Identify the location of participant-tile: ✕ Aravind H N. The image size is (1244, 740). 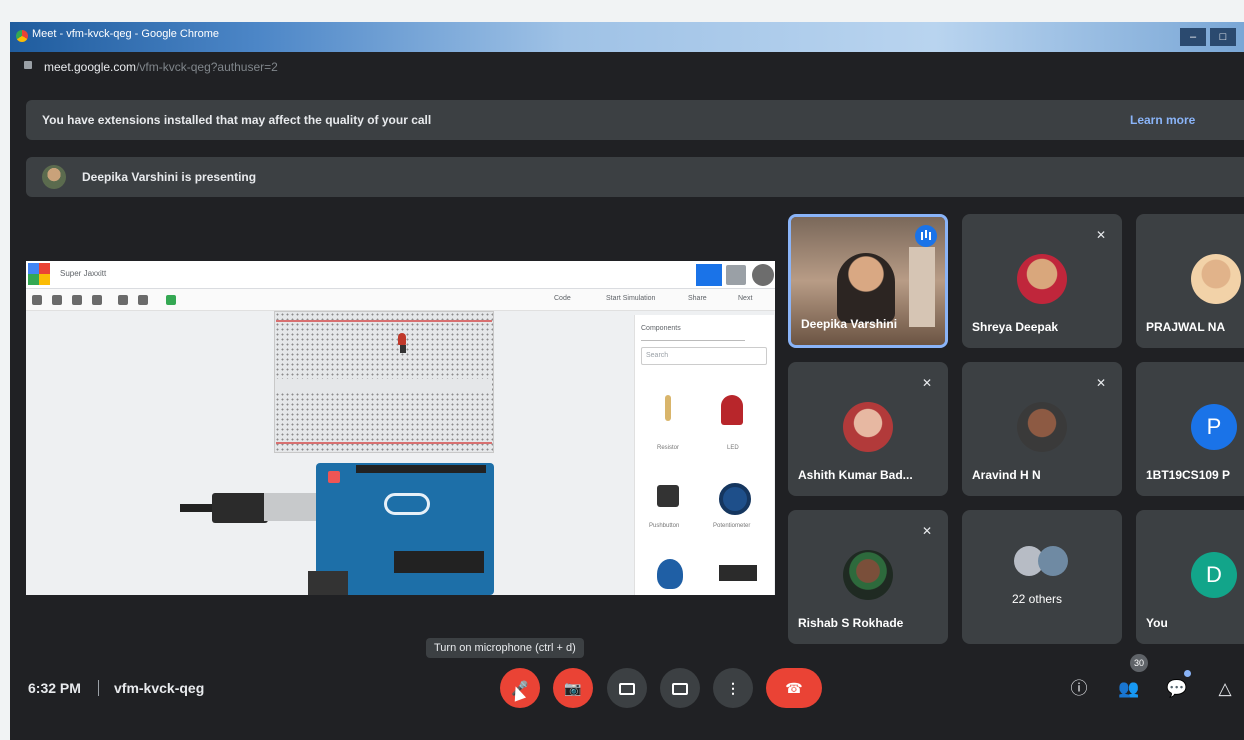
(1042, 429).